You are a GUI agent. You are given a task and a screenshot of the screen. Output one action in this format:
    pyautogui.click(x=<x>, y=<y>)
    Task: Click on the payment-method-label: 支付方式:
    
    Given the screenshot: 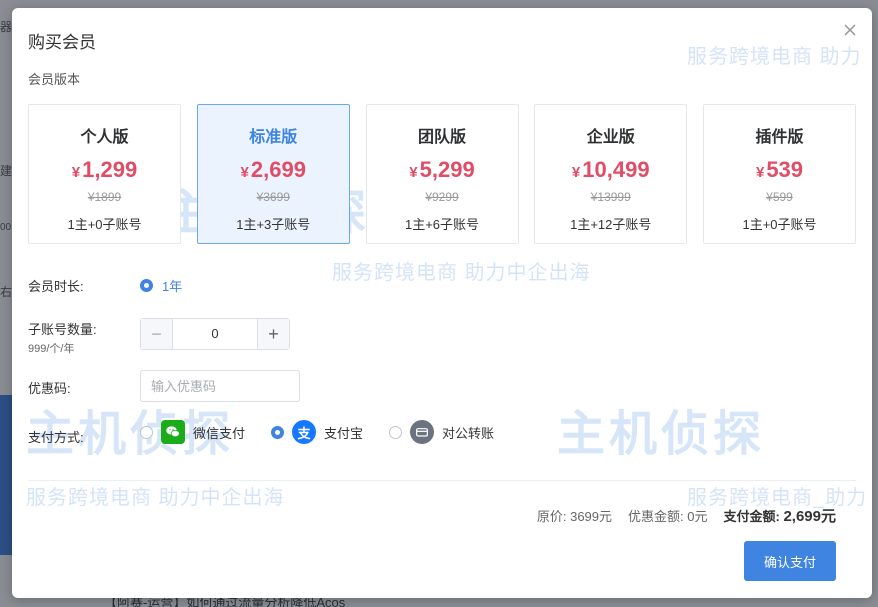 What is the action you would take?
    pyautogui.click(x=56, y=437)
    